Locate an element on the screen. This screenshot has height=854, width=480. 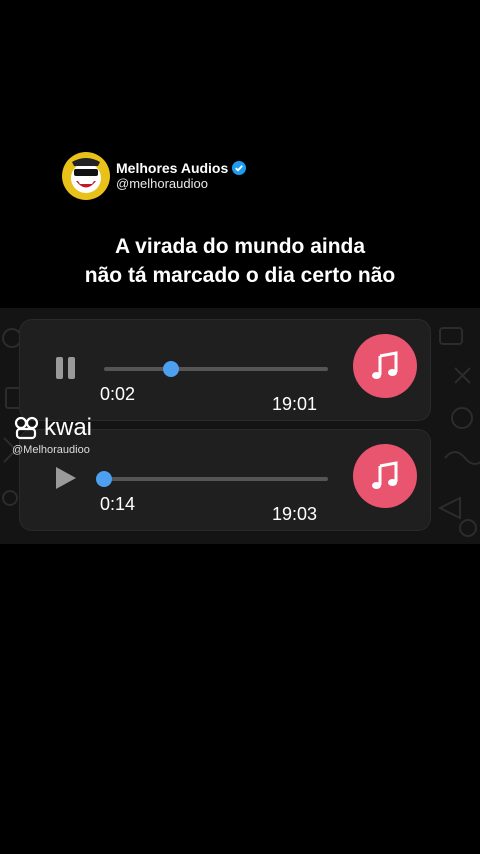
kwai-logo-text: kwai is located at coordinates (68, 427).